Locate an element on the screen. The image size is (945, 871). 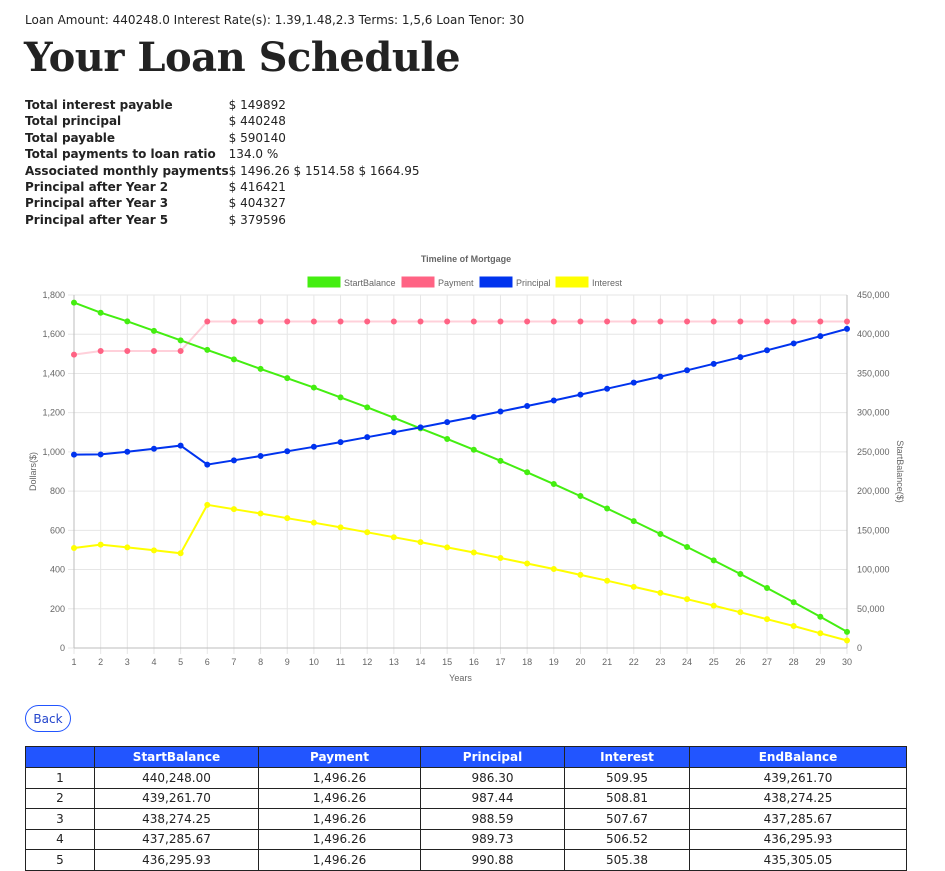
table-cell: 508.81 is located at coordinates (627, 798).